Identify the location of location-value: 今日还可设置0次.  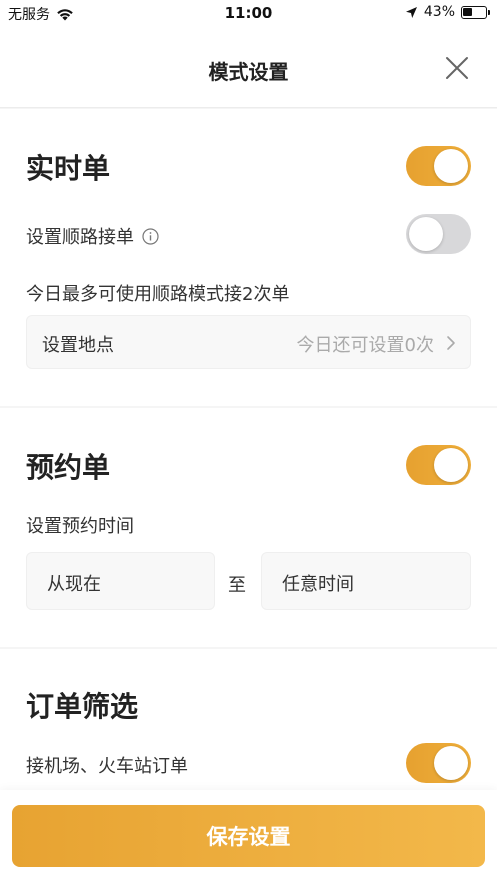
(365, 345).